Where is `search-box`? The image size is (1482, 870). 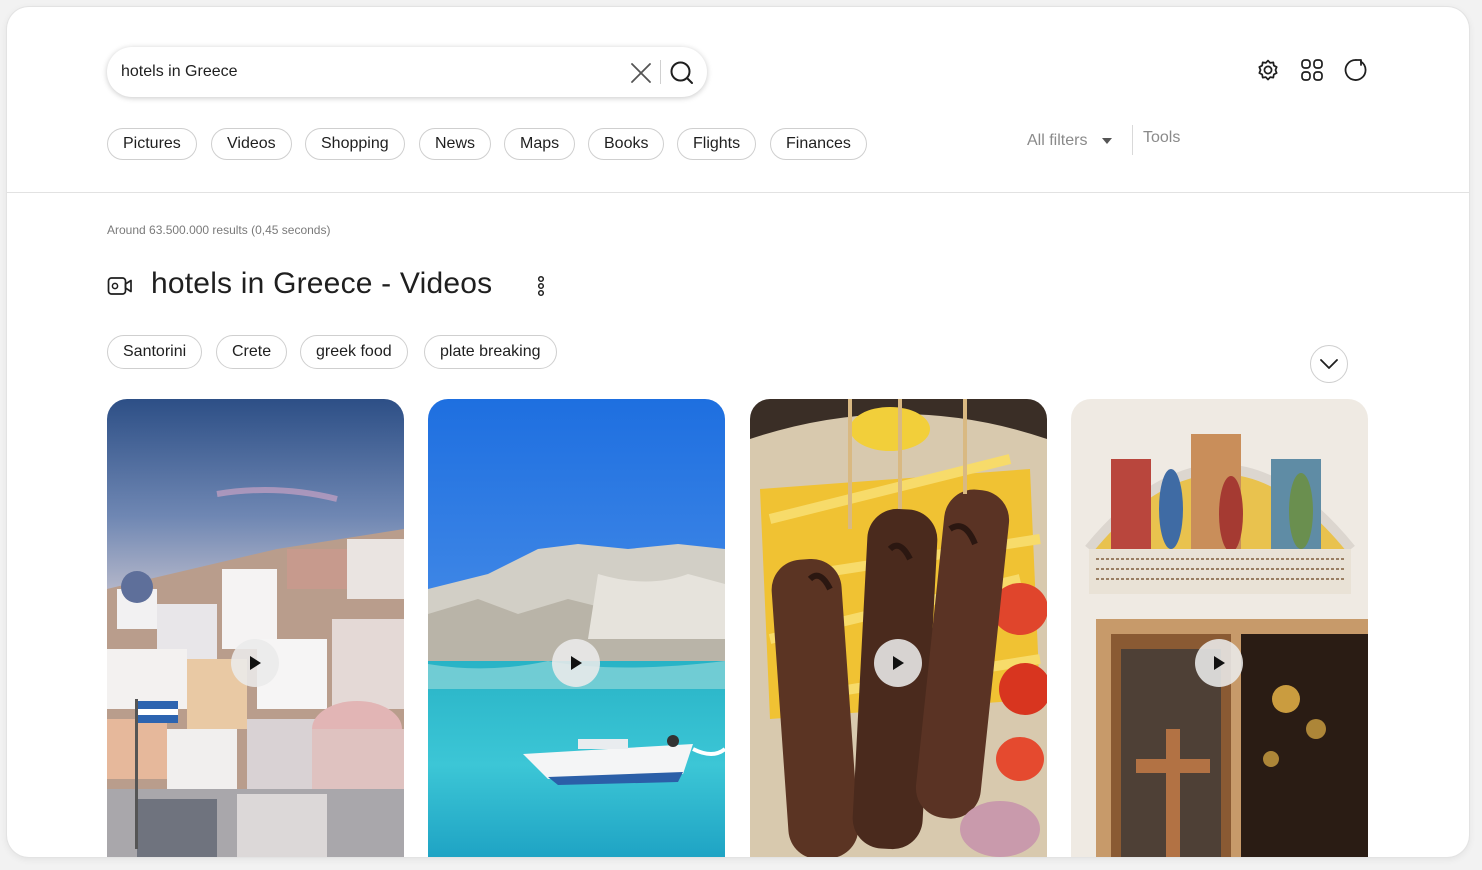
search-box is located at coordinates (407, 72).